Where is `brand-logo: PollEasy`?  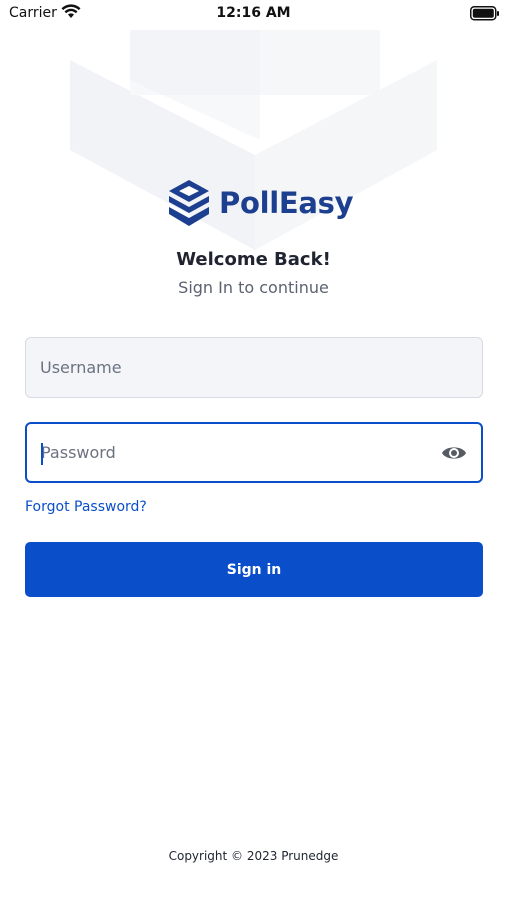 brand-logo: PollEasy is located at coordinates (260, 203).